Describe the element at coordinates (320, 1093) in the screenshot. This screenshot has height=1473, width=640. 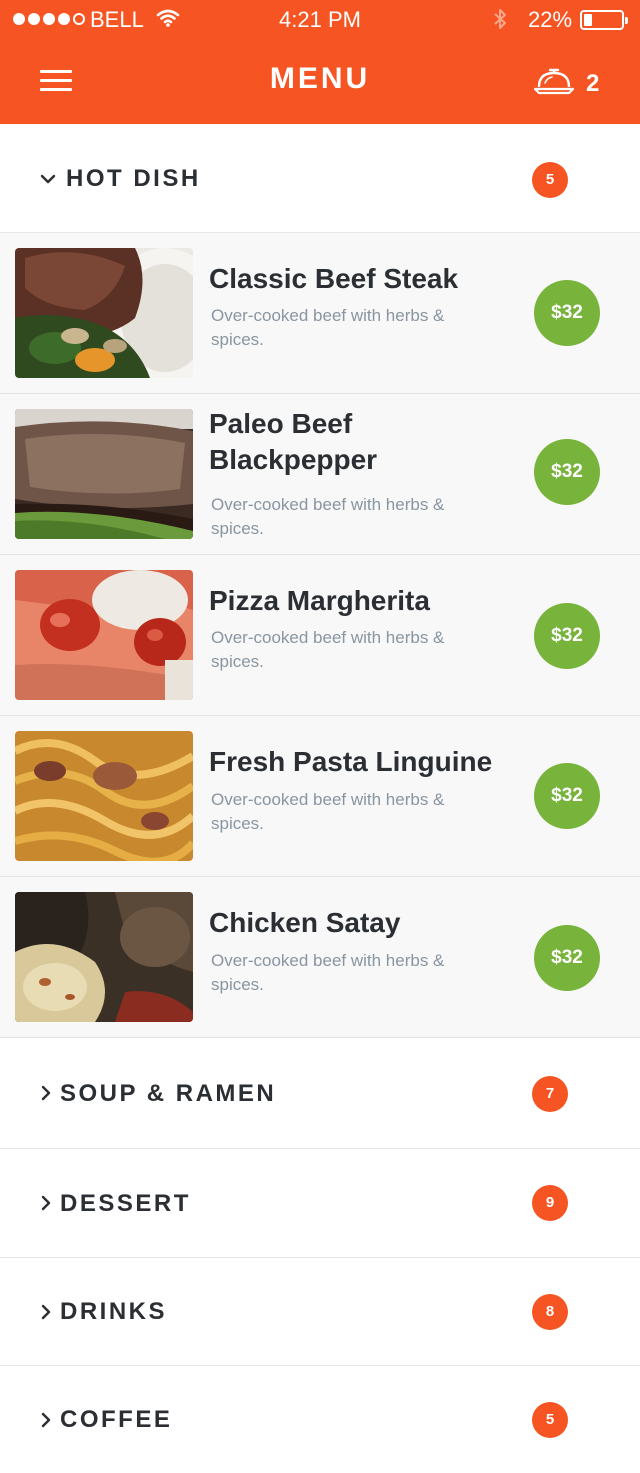
I see `category-soup-ramen: SOUP & RAMEN 7` at that location.